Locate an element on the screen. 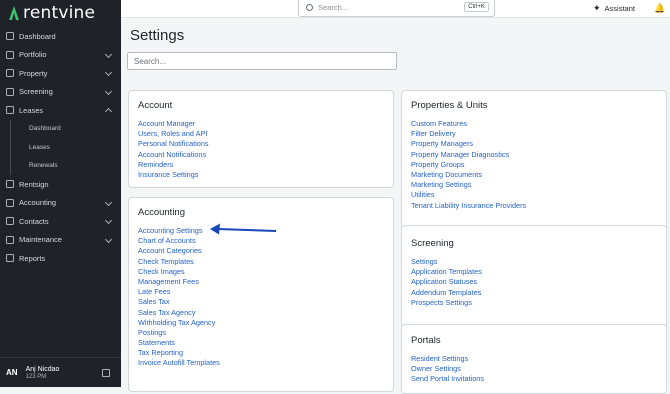 Image resolution: width=670 pixels, height=394 pixels. sidebar-item-maintenance: Maintenance is located at coordinates (60, 240).